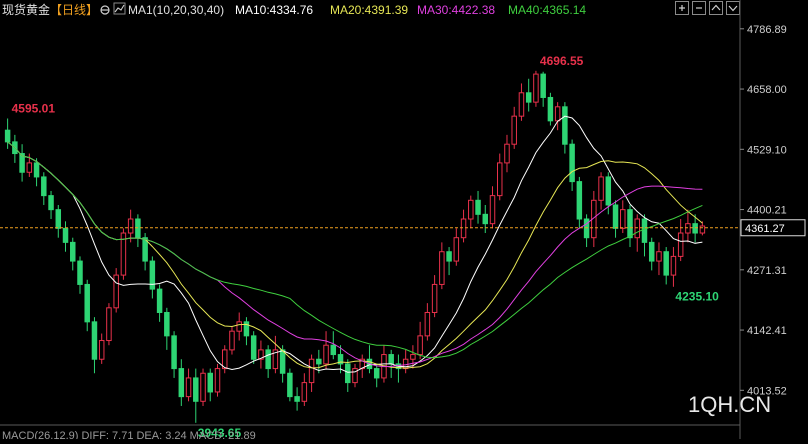  Describe the element at coordinates (765, 229) in the screenshot. I see `current-price-label: 4361.27` at that location.